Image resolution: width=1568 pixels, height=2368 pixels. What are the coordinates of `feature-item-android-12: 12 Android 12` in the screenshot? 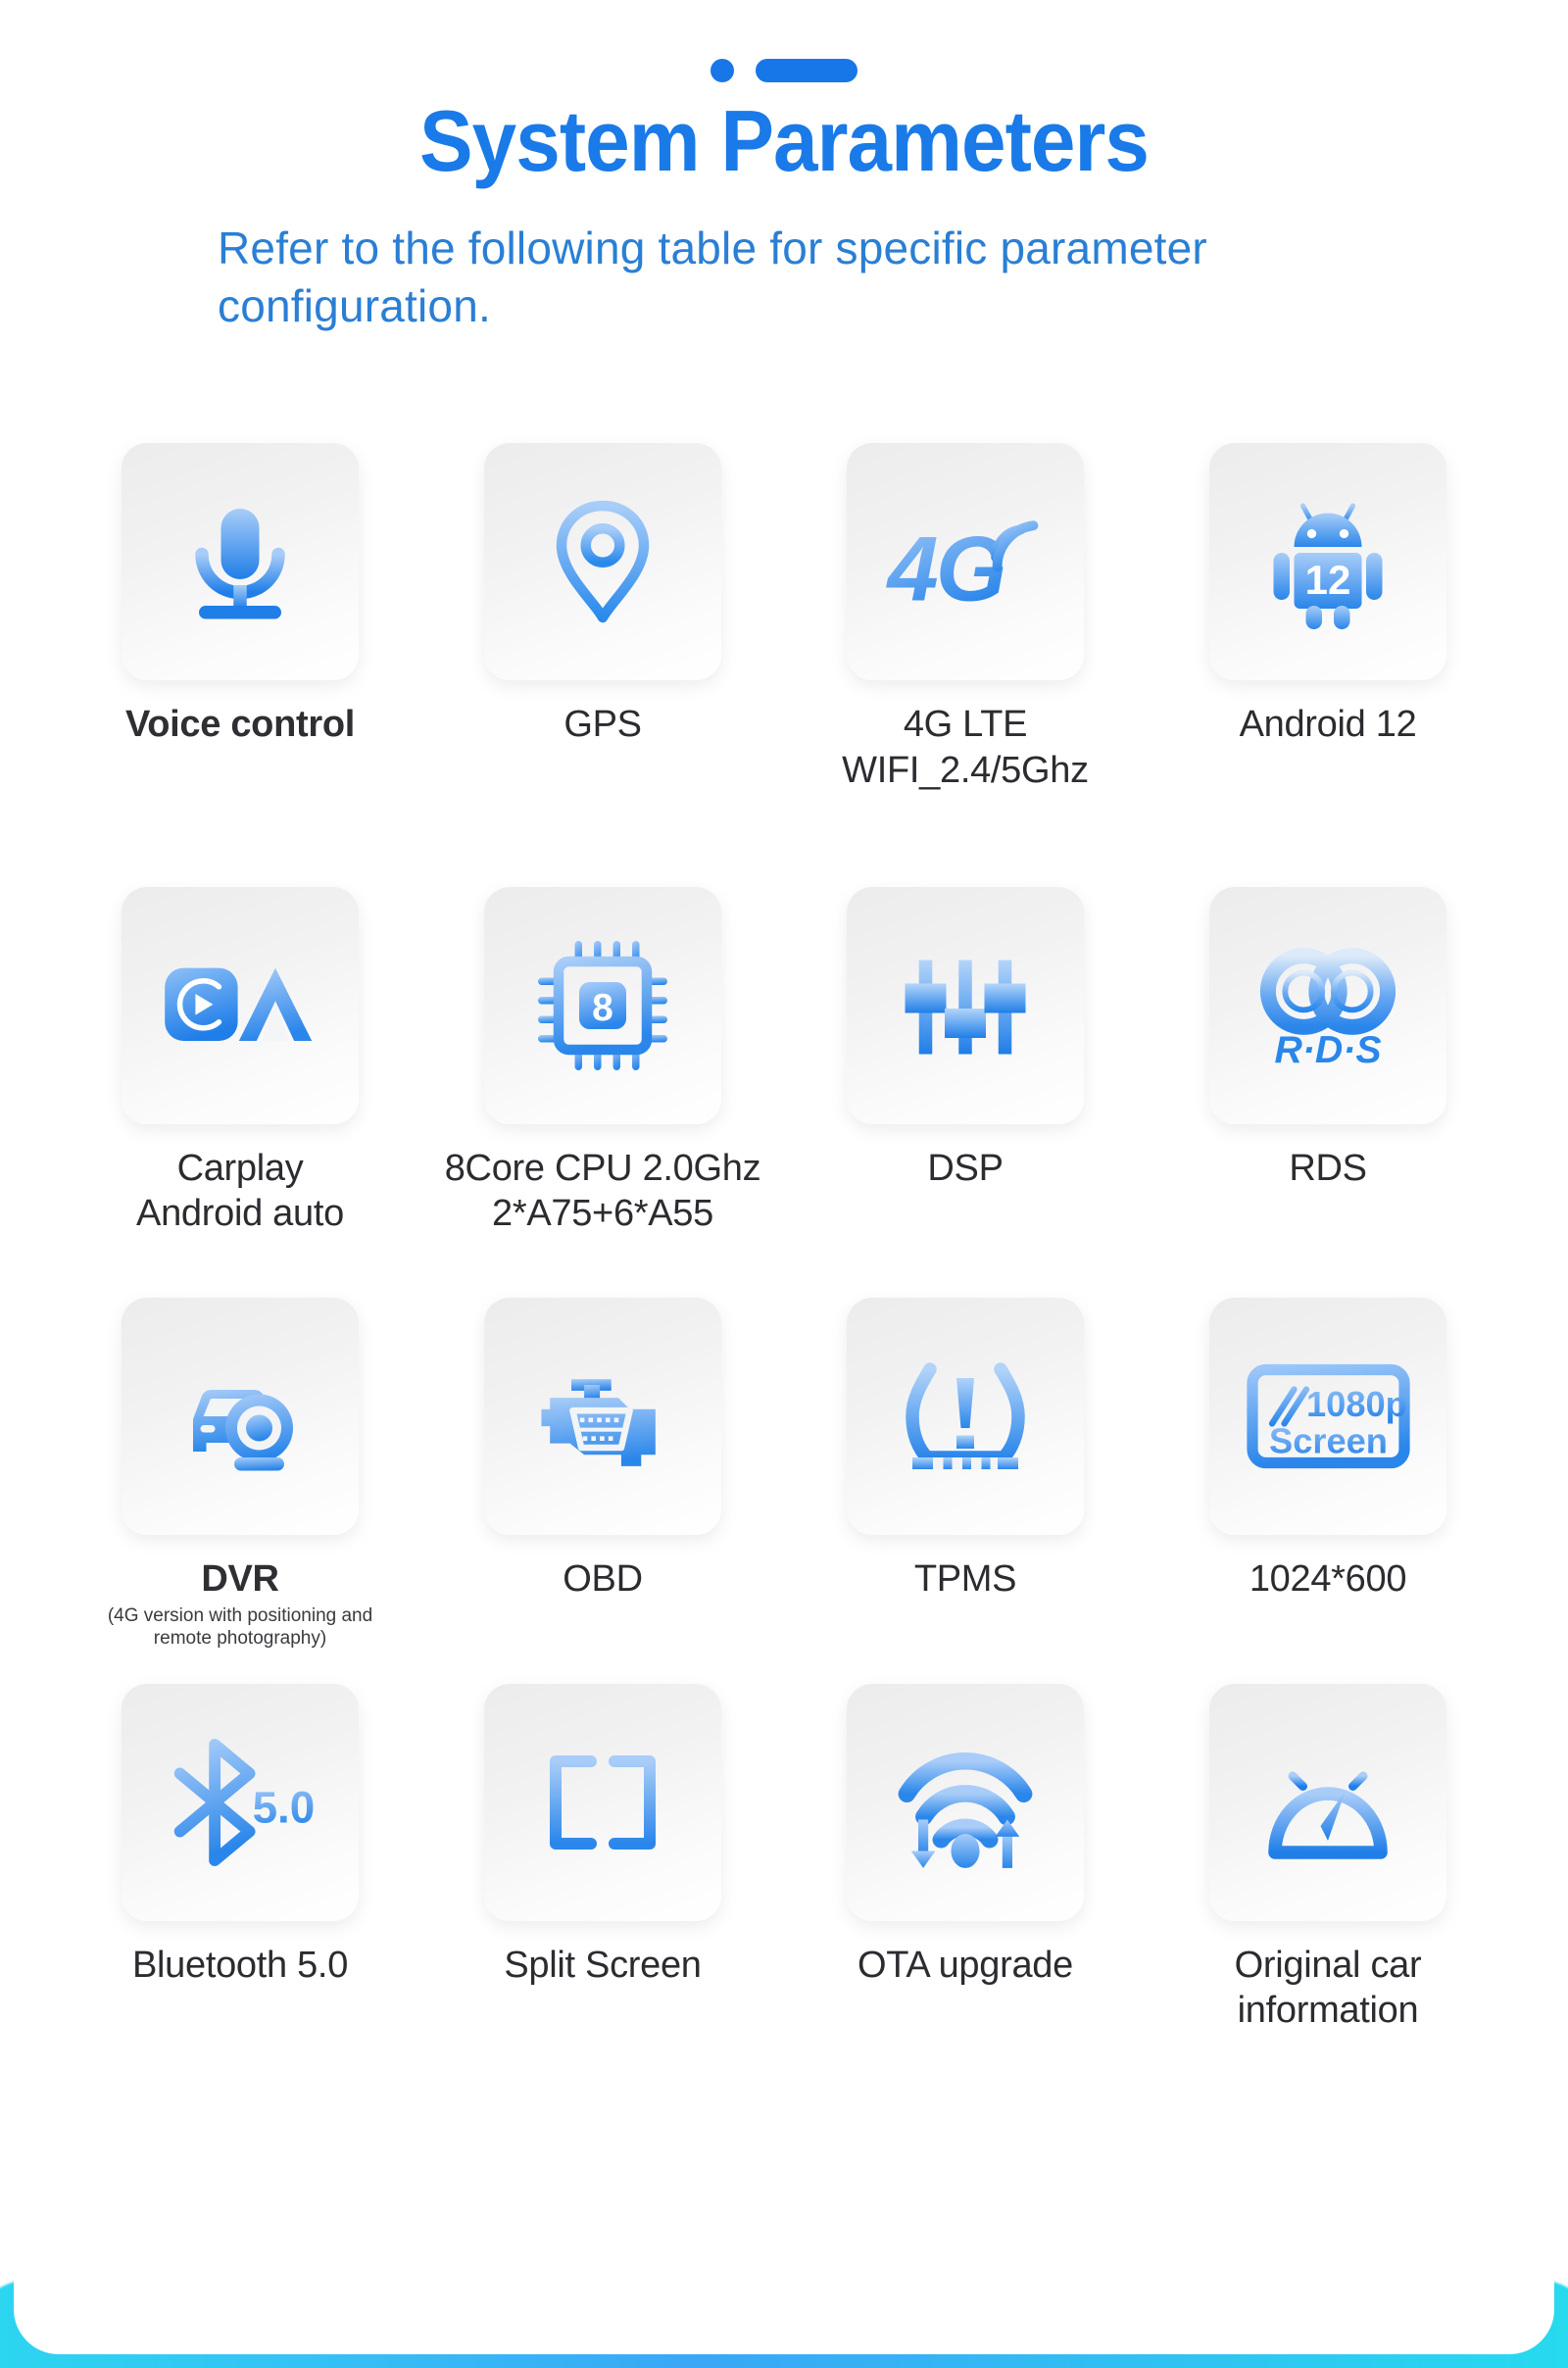 It's located at (1328, 618).